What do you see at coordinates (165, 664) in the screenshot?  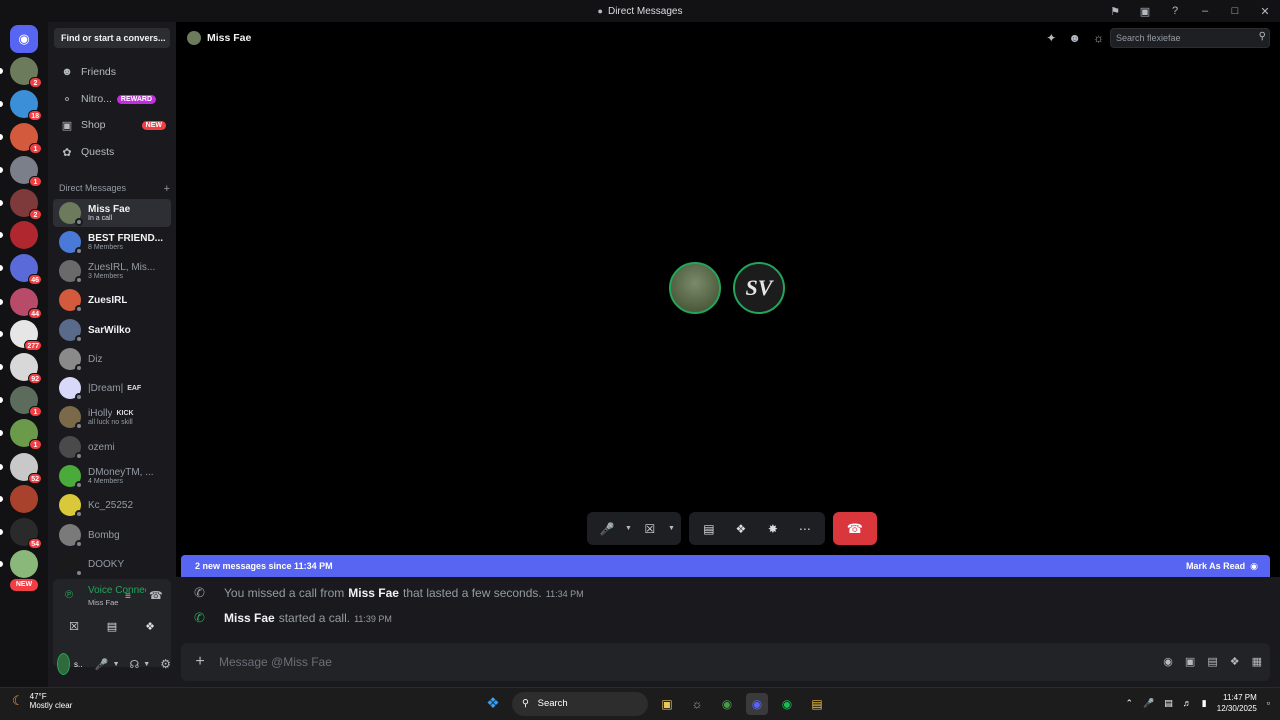 I see `settings-gear-icon: ⚙` at bounding box center [165, 664].